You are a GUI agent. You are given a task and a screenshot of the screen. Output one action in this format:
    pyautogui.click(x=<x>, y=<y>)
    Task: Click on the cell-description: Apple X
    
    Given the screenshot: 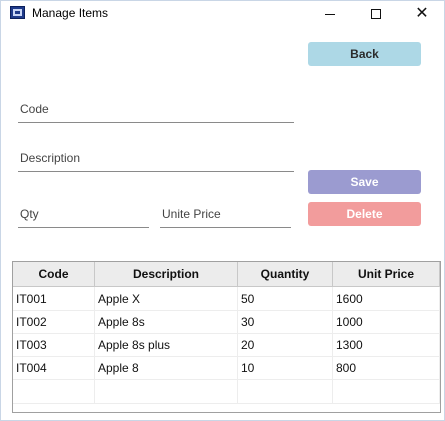 What is the action you would take?
    pyautogui.click(x=166, y=298)
    